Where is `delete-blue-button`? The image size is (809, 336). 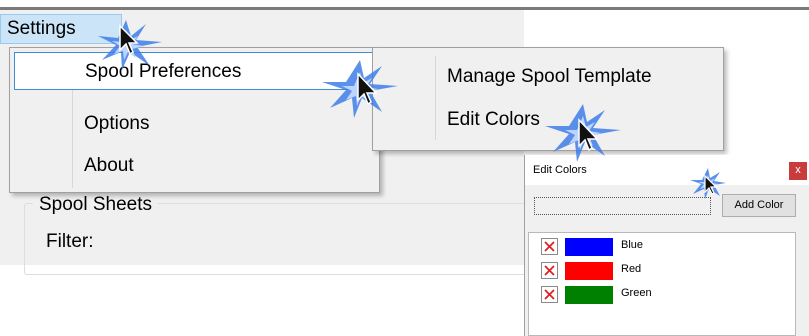 delete-blue-button is located at coordinates (549, 246).